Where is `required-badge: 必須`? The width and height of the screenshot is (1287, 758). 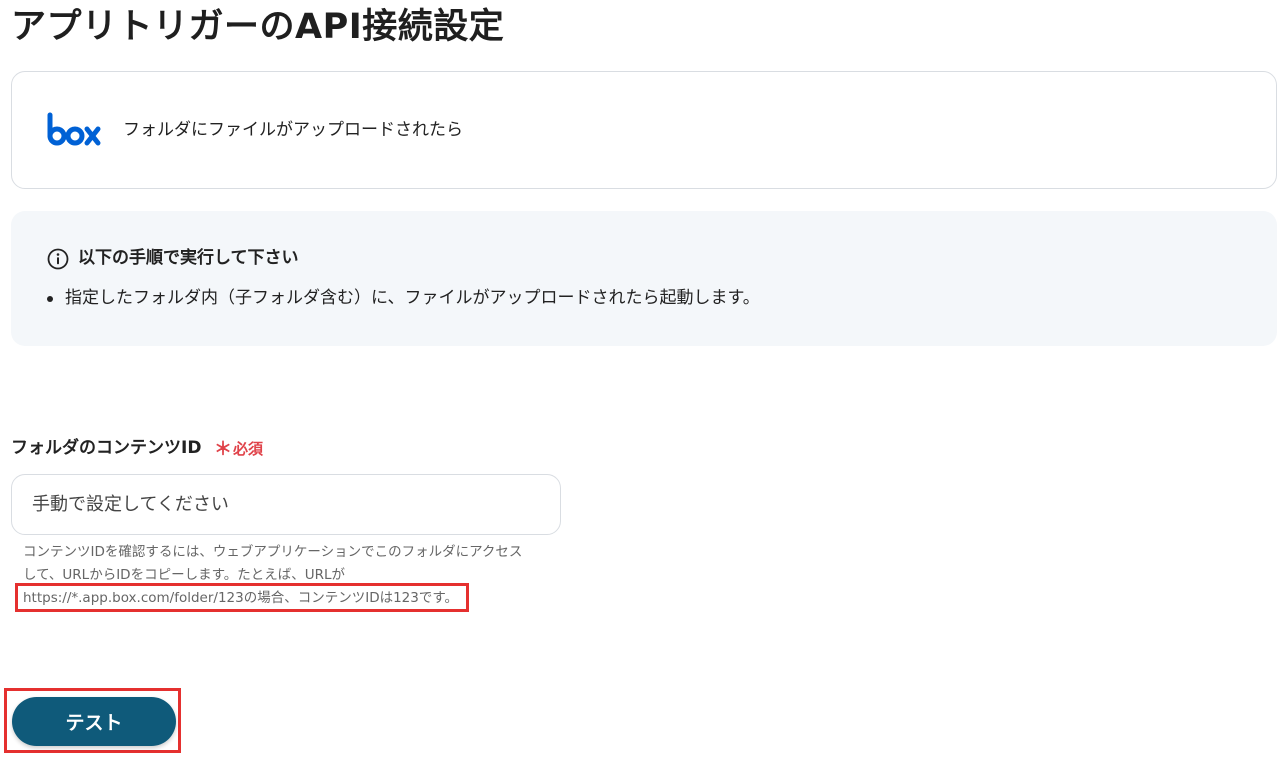
required-badge: 必須 is located at coordinates (248, 449).